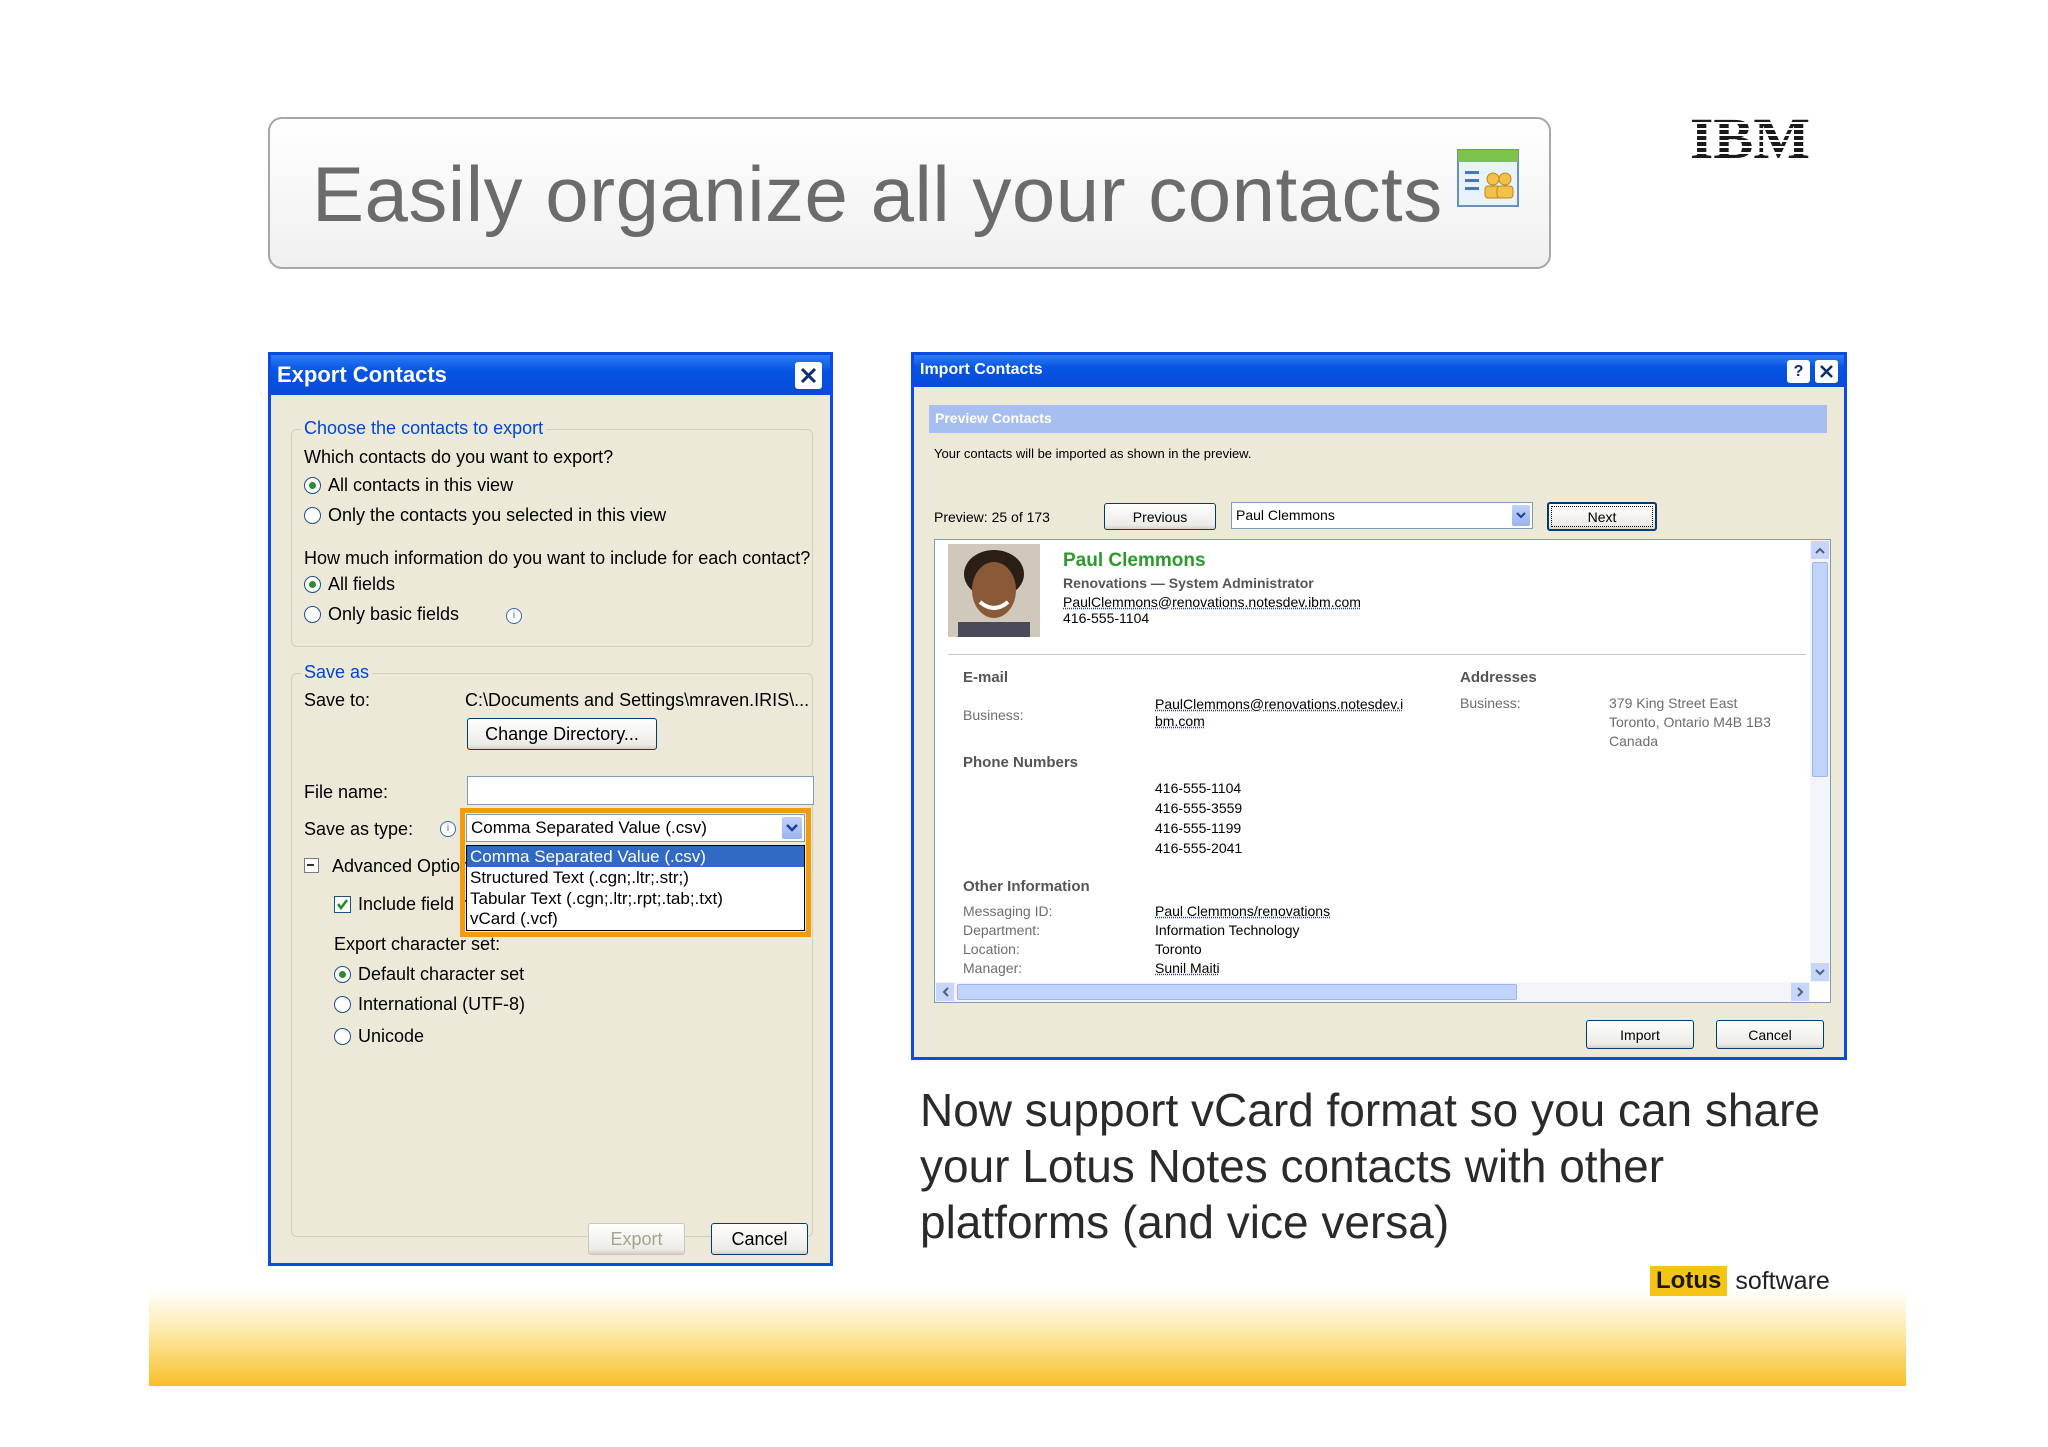  I want to click on checkmark-icon, so click(342, 905).